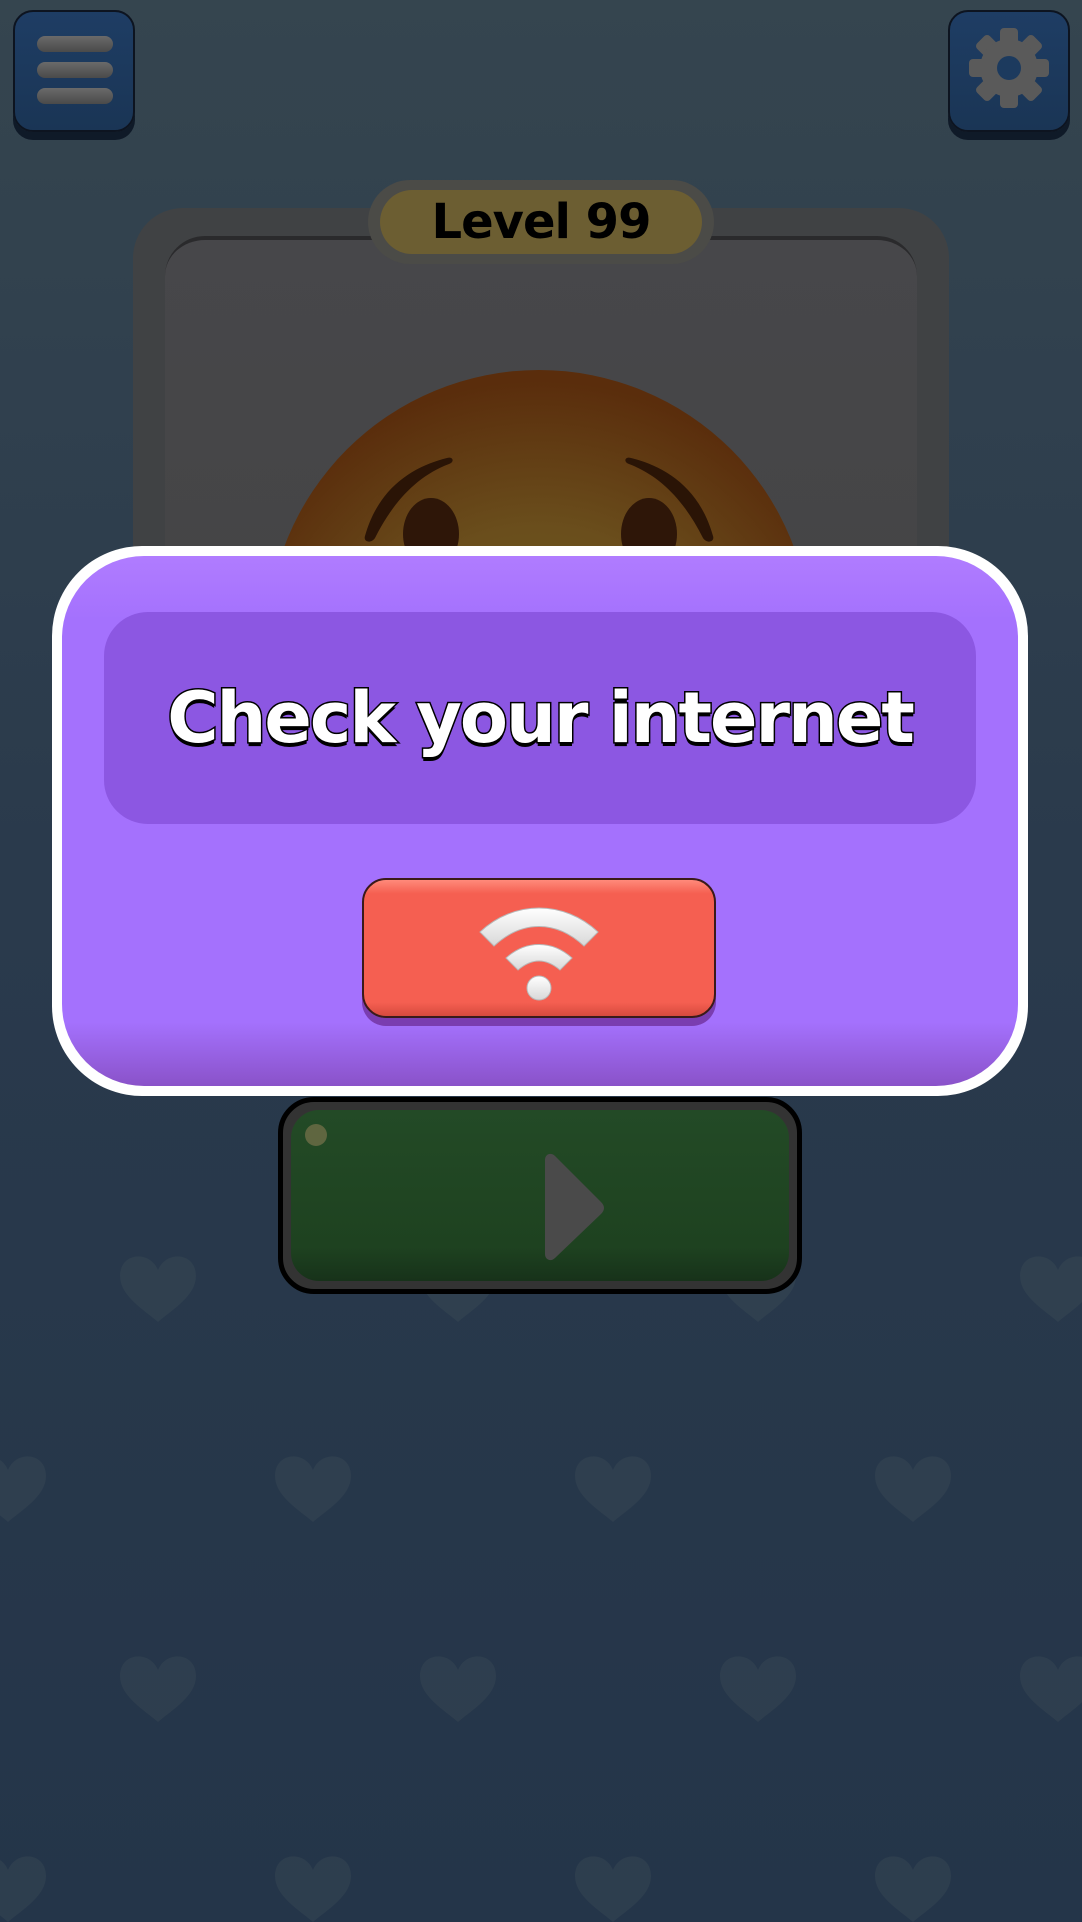  Describe the element at coordinates (540, 1195) in the screenshot. I see `play-button` at that location.